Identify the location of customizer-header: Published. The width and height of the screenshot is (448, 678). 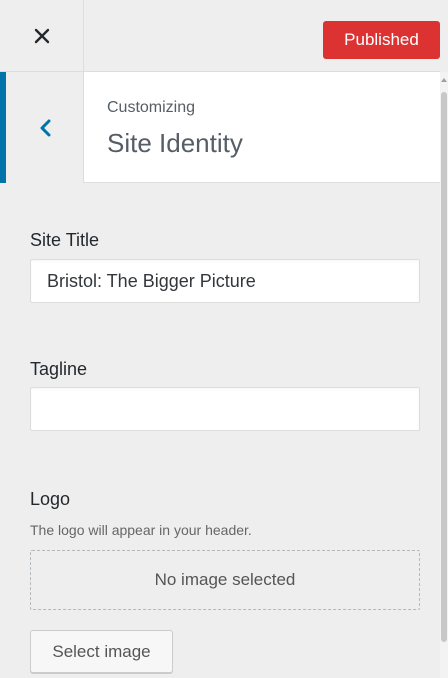
(220, 36).